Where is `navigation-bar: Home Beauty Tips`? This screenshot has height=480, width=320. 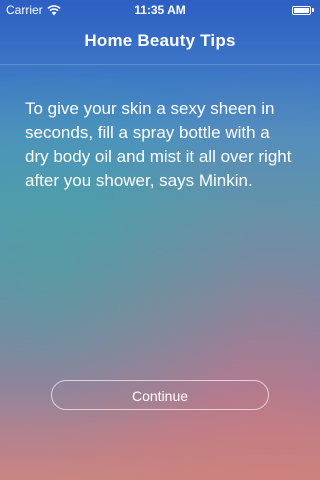
navigation-bar: Home Beauty Tips is located at coordinates (160, 42).